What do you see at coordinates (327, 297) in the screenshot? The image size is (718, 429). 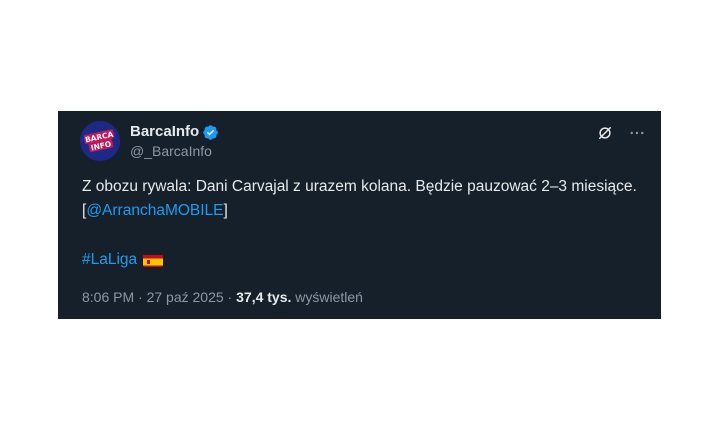 I see `views-label: wyświetleń` at bounding box center [327, 297].